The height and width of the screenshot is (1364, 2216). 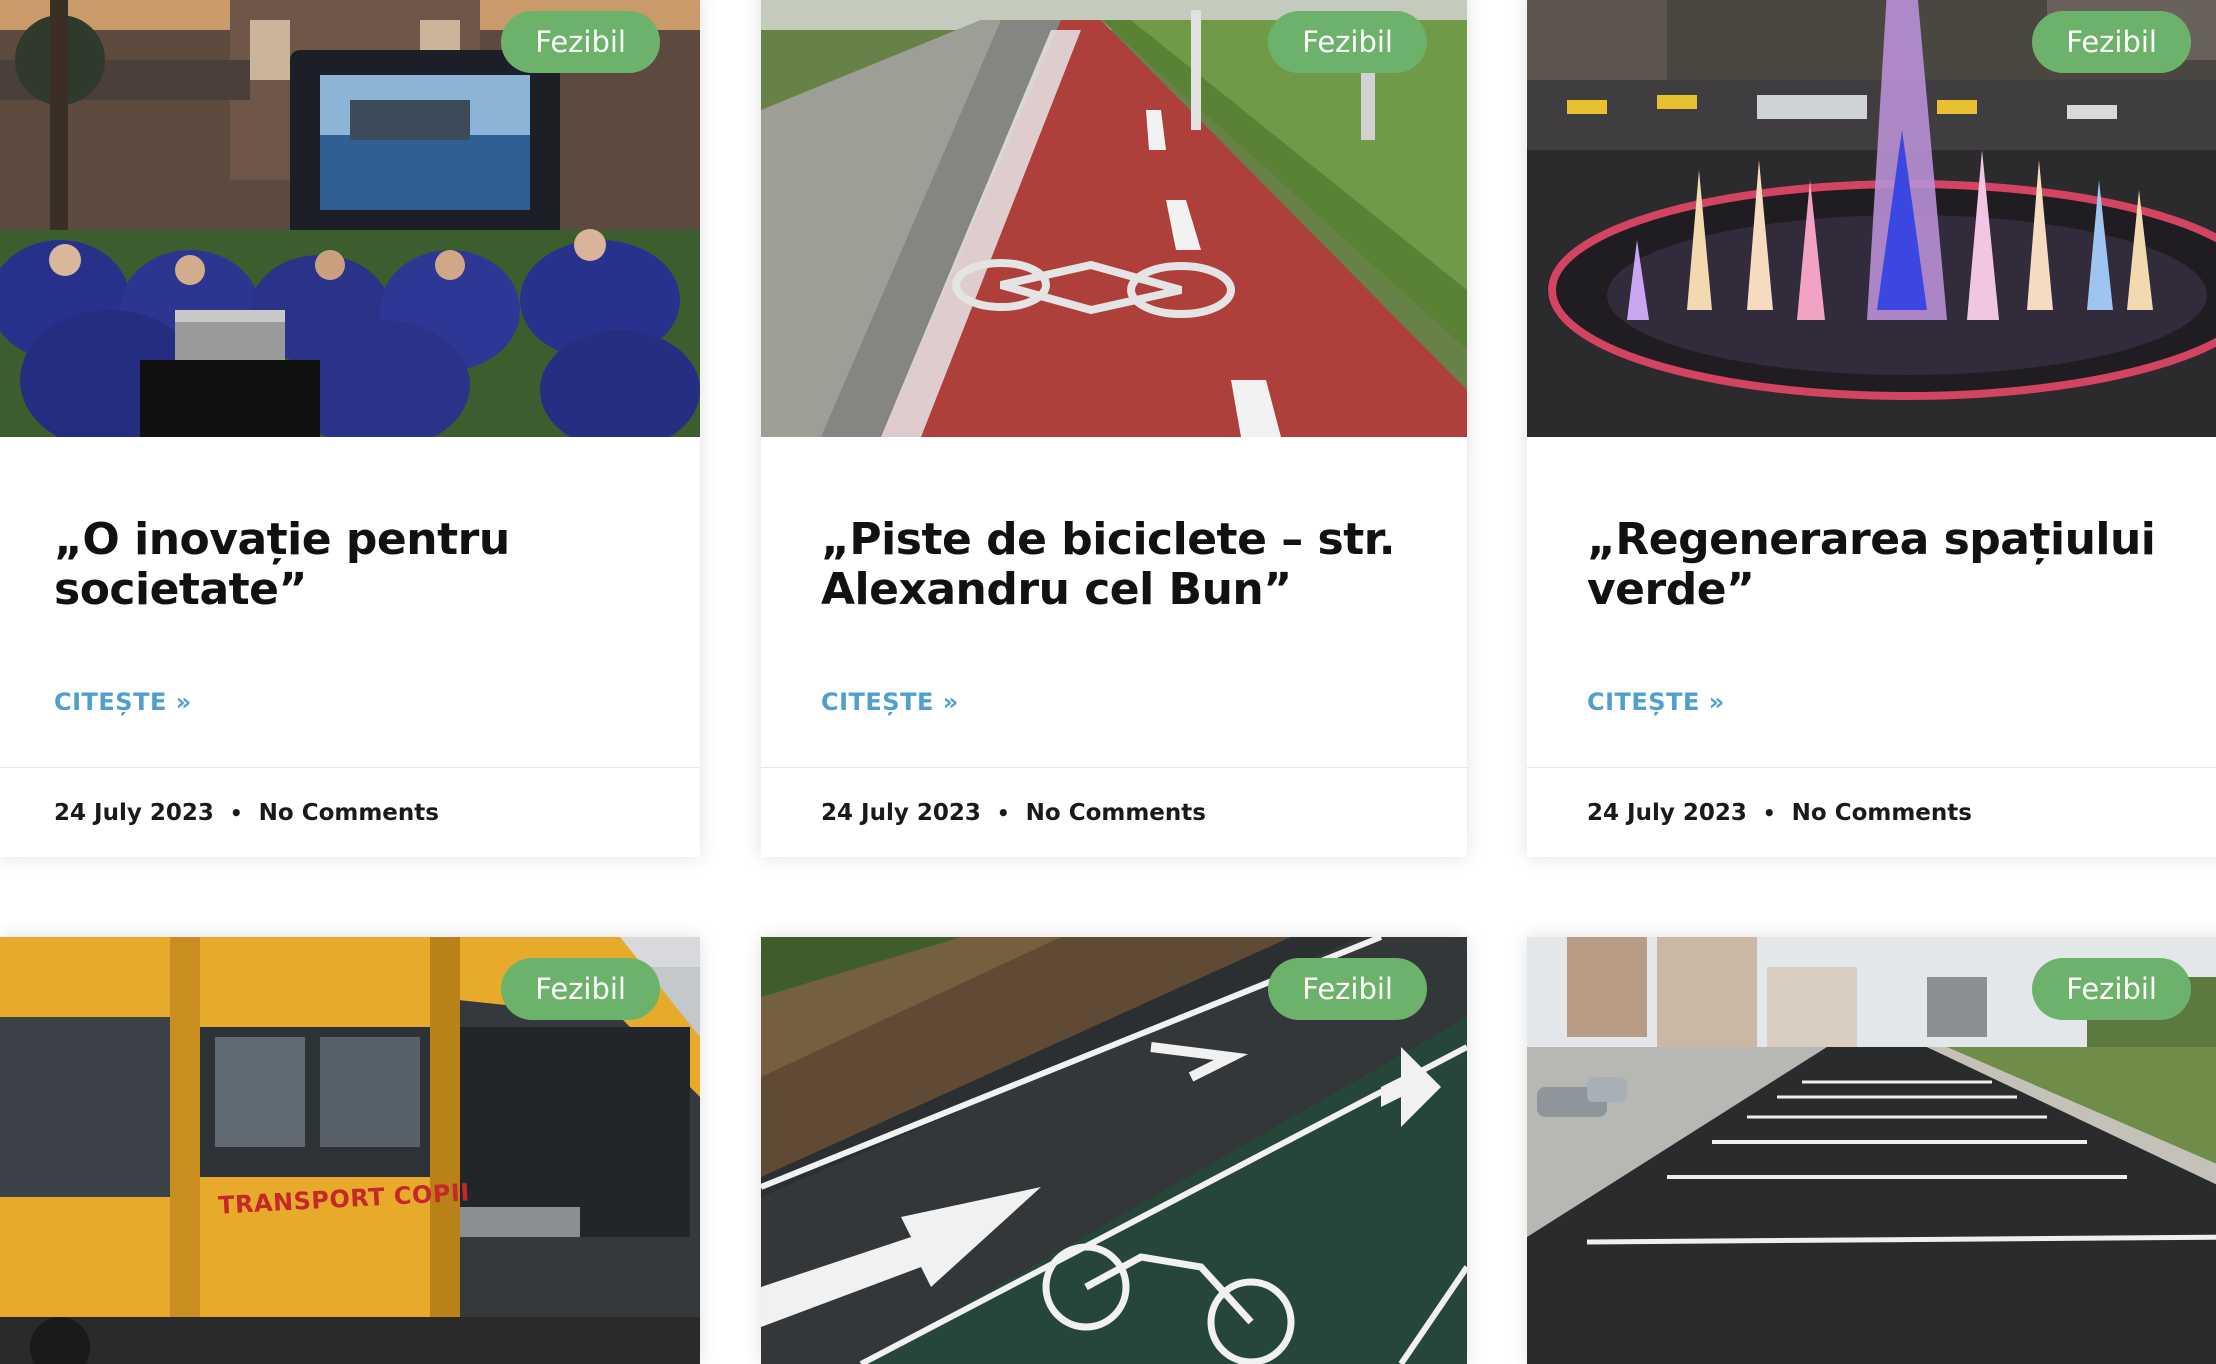 I want to click on post-image-outdoor-cinema: Fezibil, so click(x=350, y=218).